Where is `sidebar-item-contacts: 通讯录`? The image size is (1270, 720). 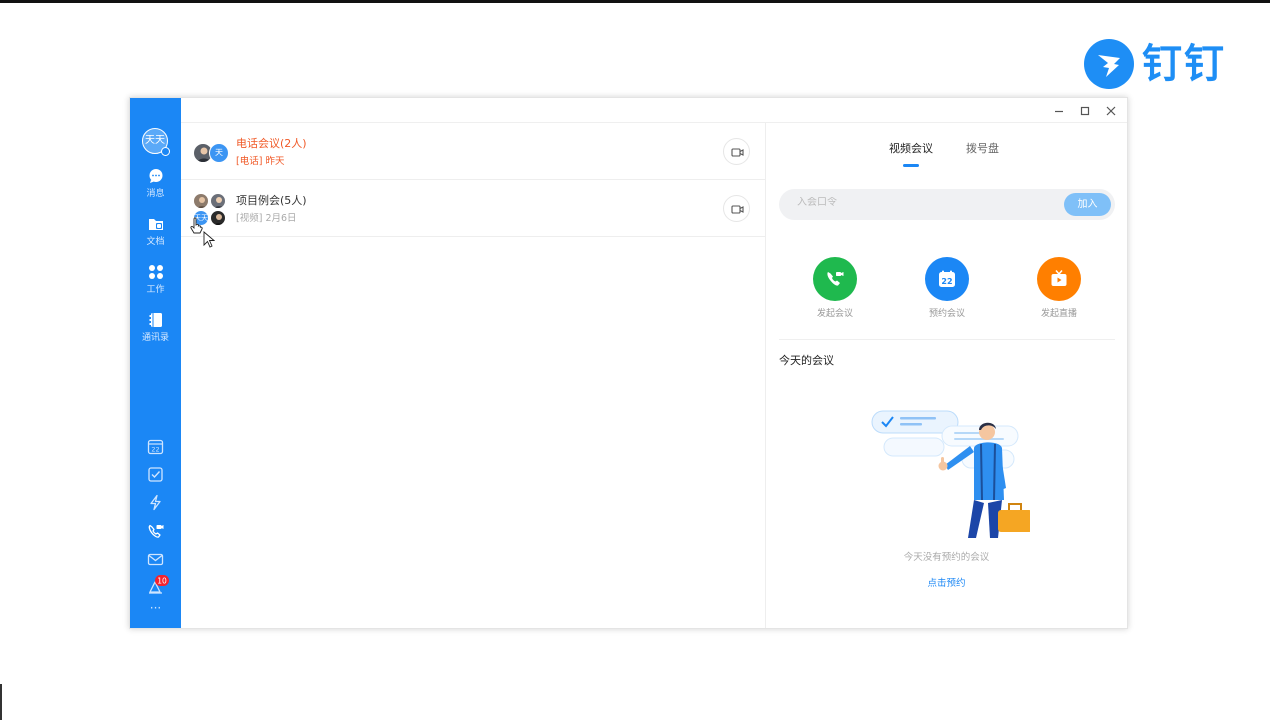
sidebar-item-contacts: 通讯录 is located at coordinates (155, 327).